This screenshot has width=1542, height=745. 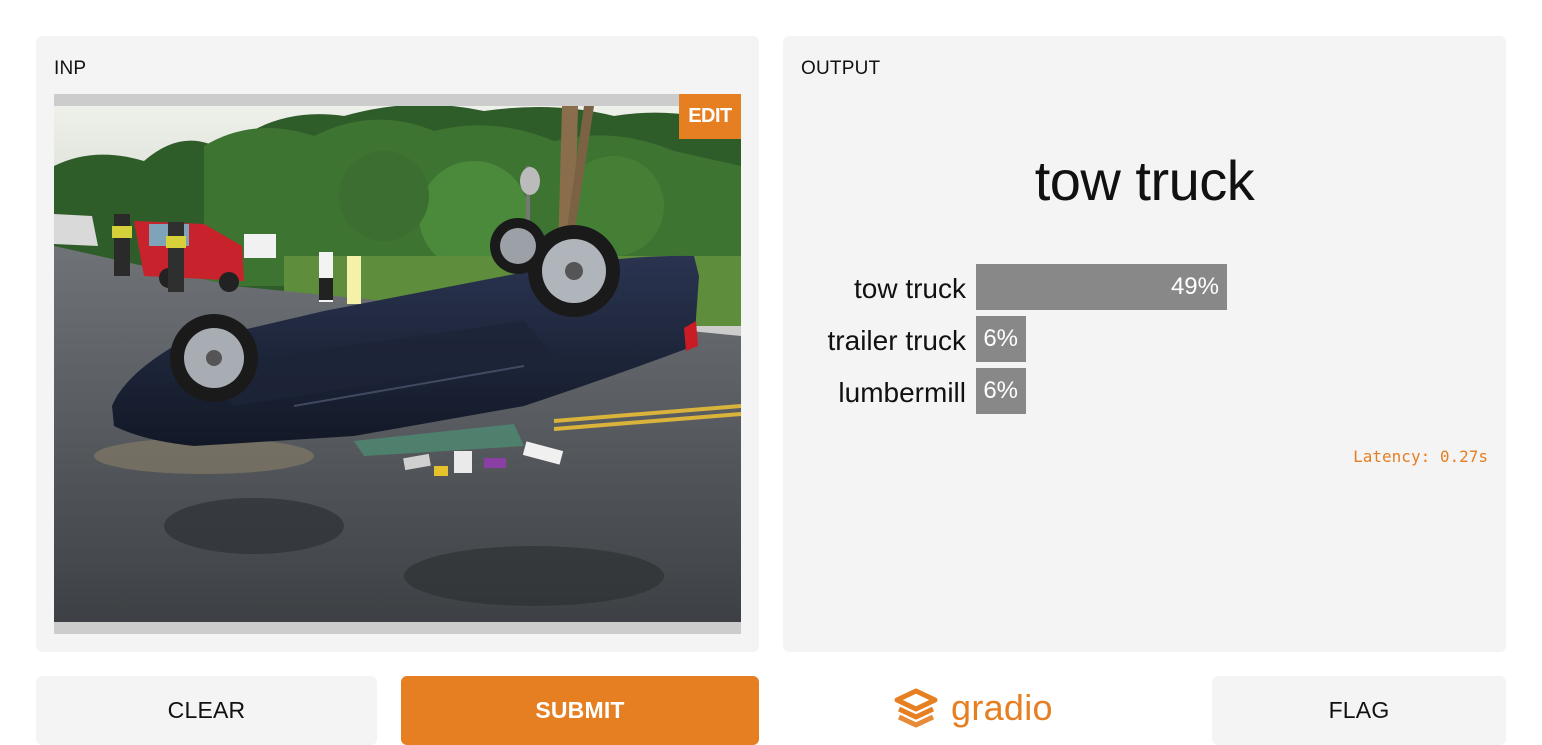 I want to click on submit-button: SUBMIT, so click(x=580, y=710).